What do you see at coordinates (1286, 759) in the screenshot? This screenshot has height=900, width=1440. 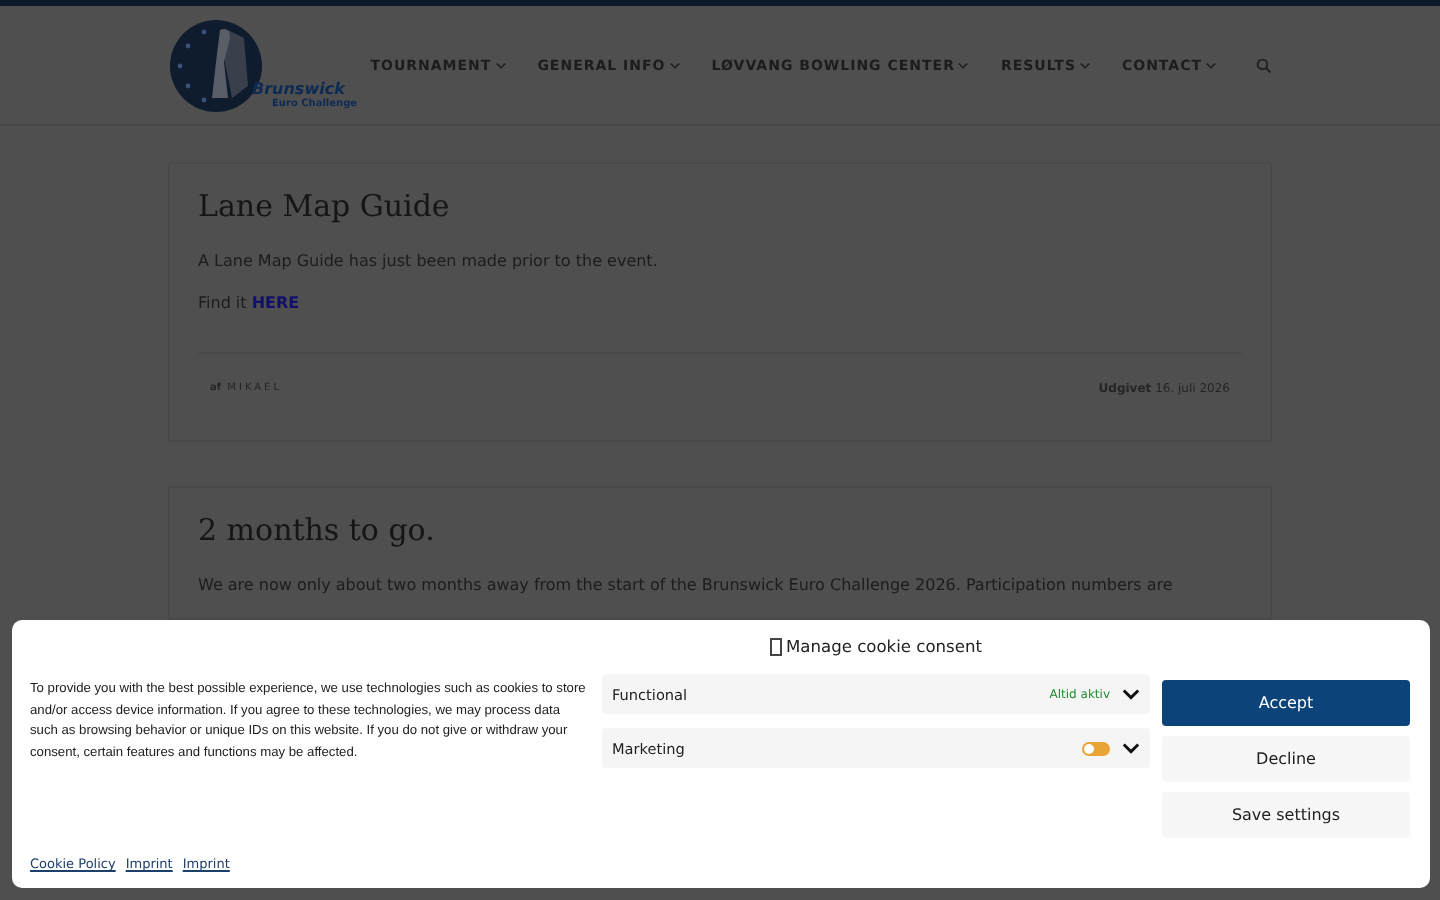 I see `consent-button: Decline` at bounding box center [1286, 759].